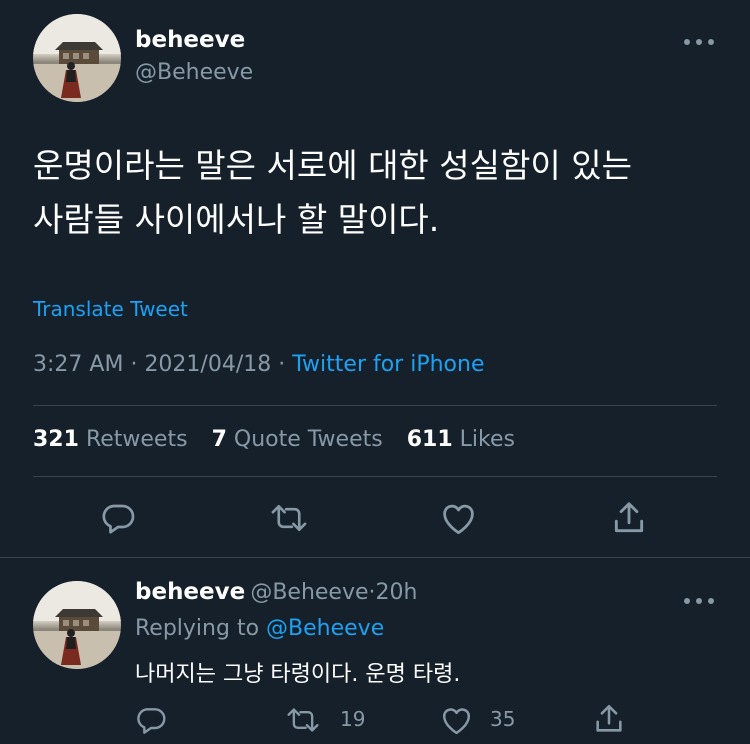  Describe the element at coordinates (388, 364) in the screenshot. I see `tweet-source-link: Twitter for iPhone` at that location.